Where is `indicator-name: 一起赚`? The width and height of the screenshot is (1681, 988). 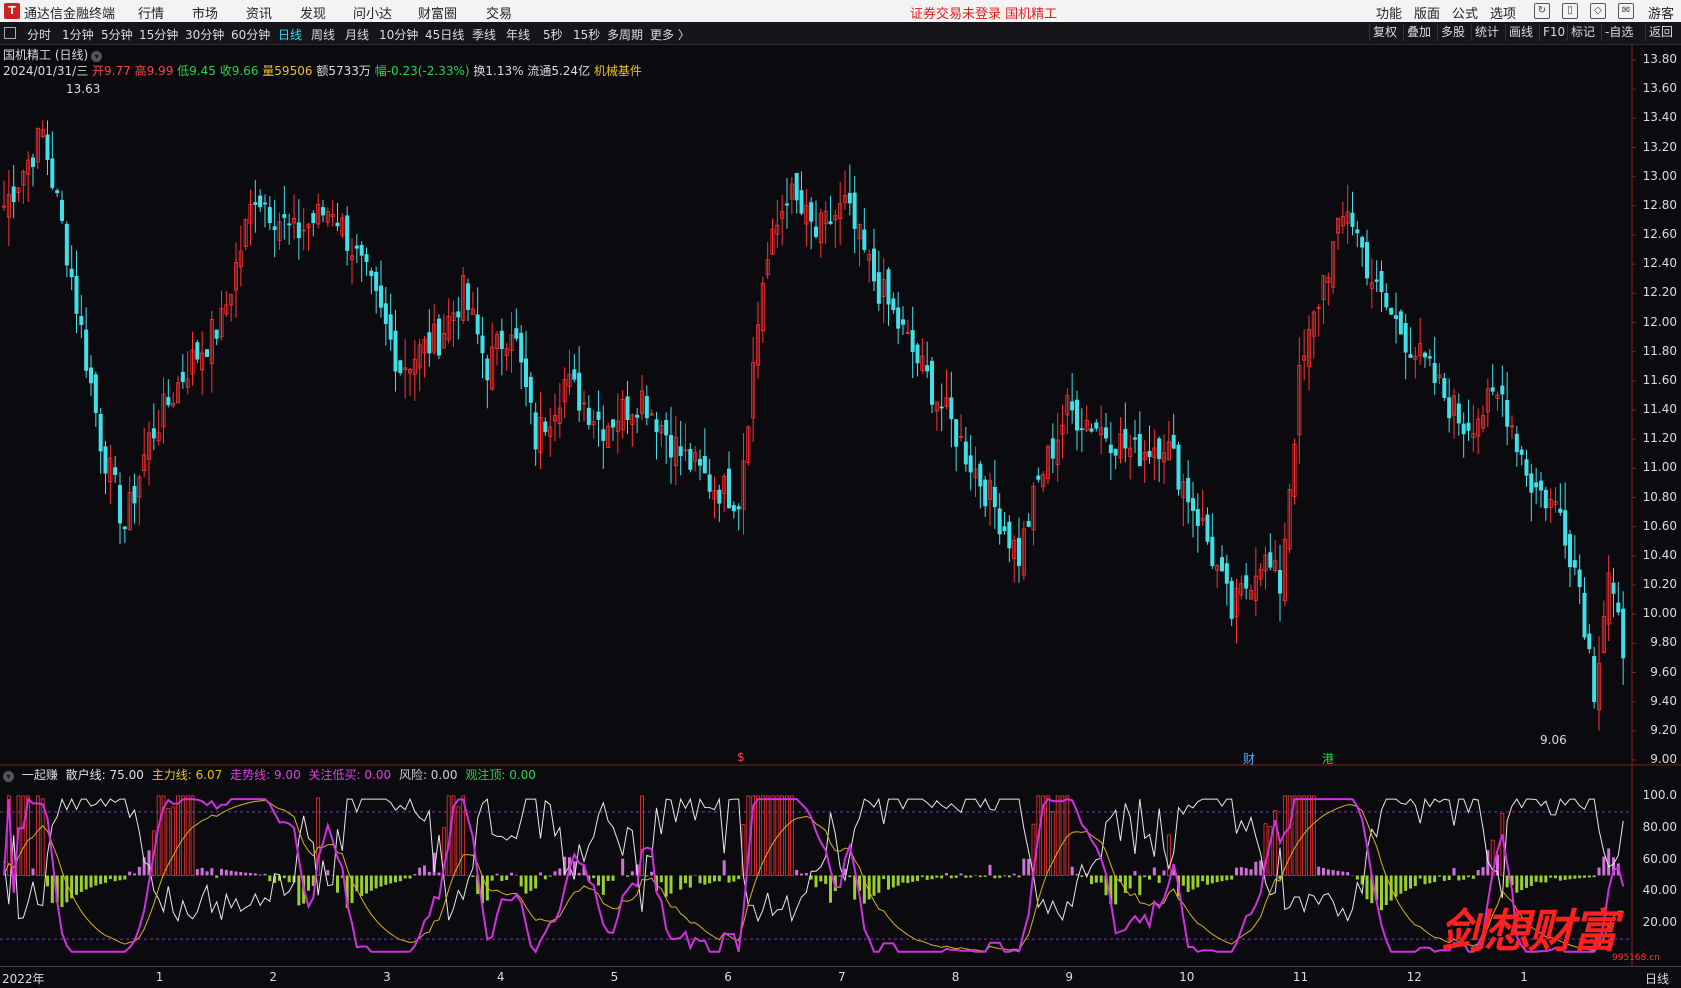
indicator-name: 一起赚 is located at coordinates (40, 775).